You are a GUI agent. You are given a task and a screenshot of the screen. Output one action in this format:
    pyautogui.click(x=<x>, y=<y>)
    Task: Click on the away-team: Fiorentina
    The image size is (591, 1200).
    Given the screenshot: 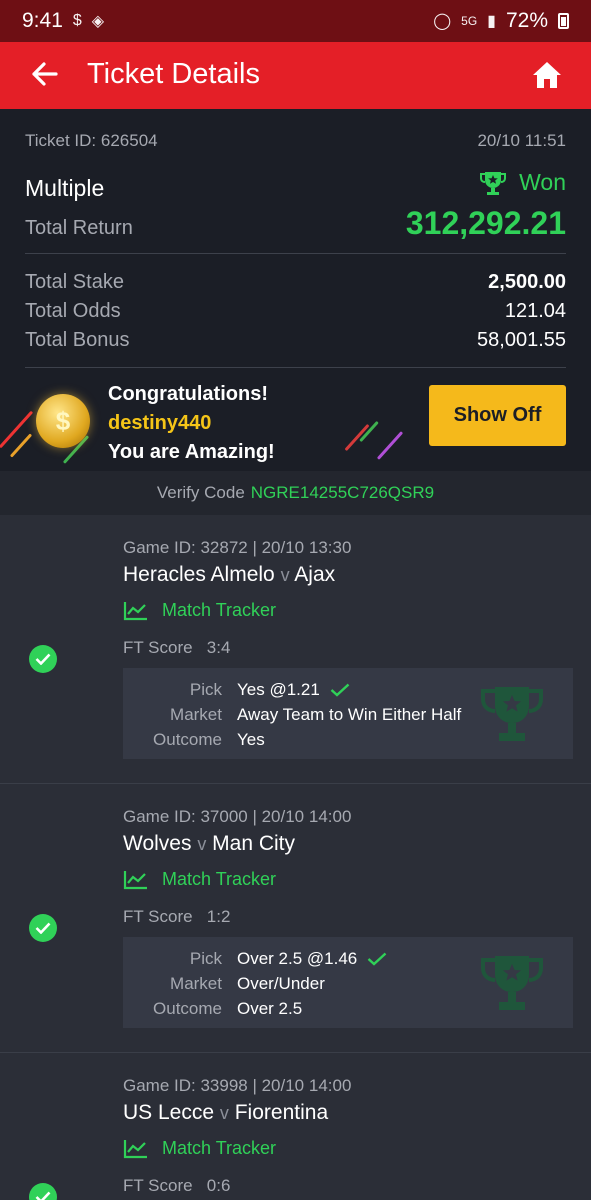 What is the action you would take?
    pyautogui.click(x=281, y=1112)
    